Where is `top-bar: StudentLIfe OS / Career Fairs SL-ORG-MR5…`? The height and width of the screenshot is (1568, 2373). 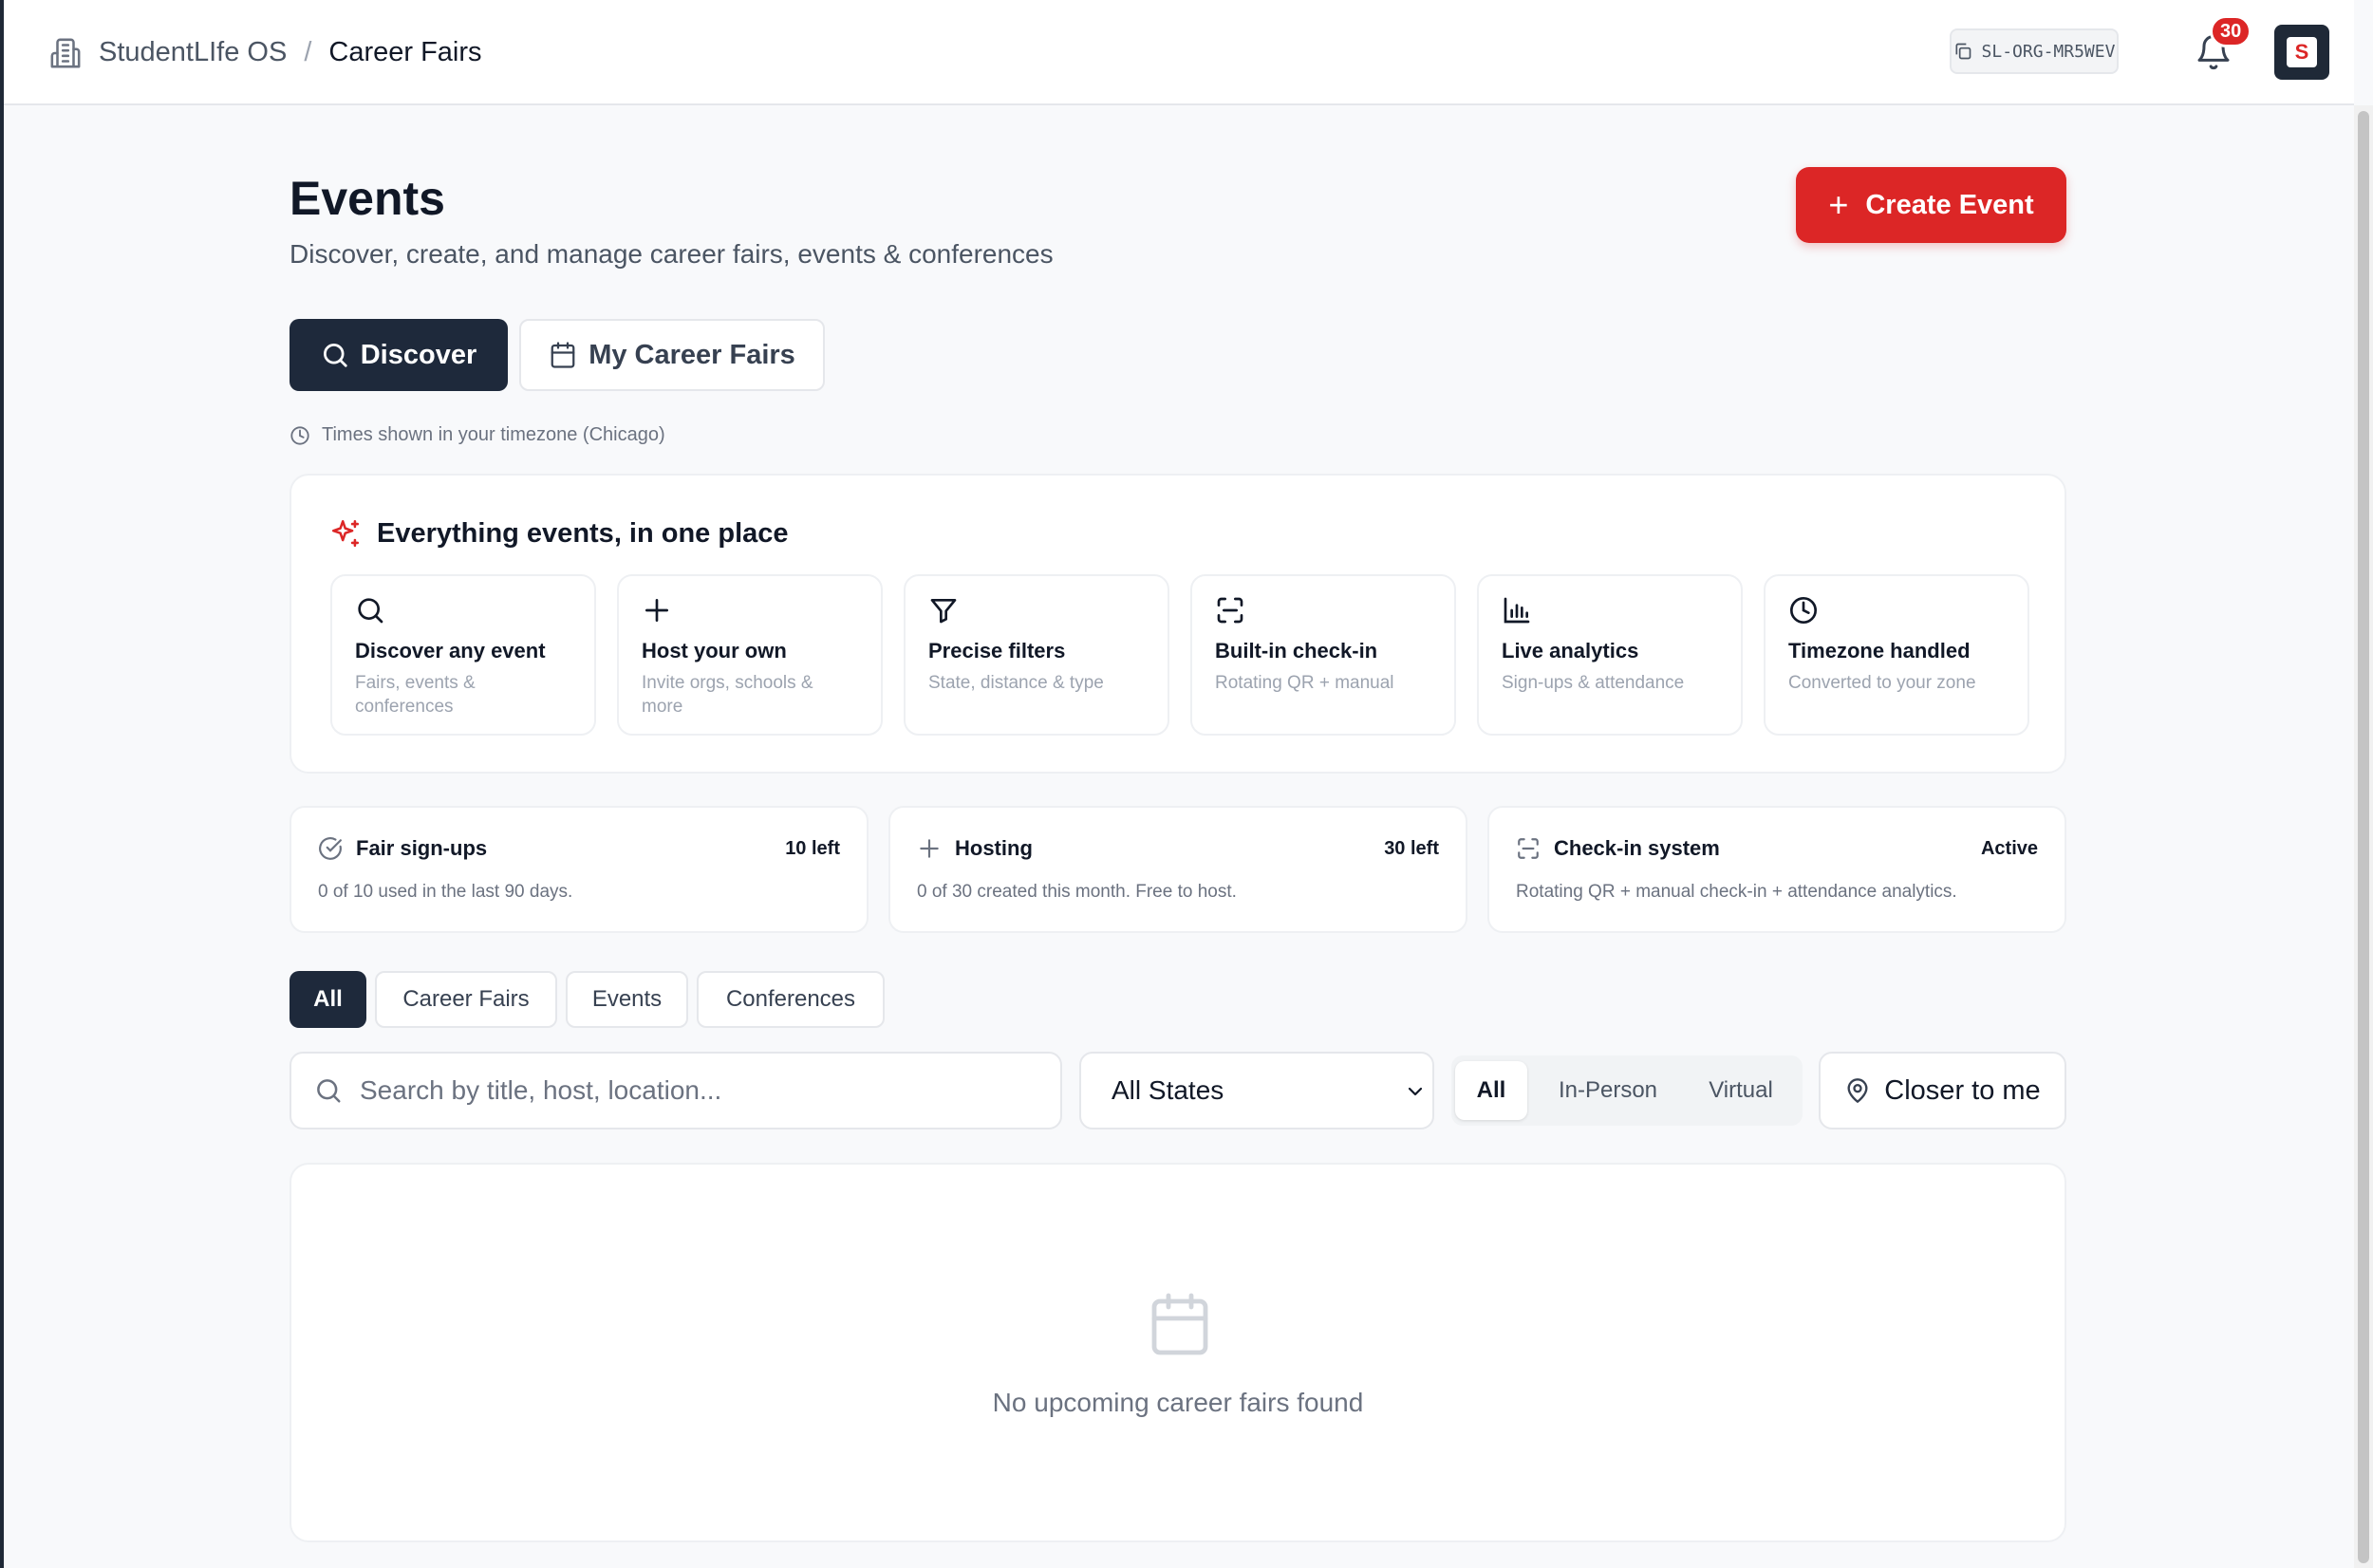 top-bar: StudentLIfe OS / Career Fairs SL-ORG-MR5… is located at coordinates (1179, 52).